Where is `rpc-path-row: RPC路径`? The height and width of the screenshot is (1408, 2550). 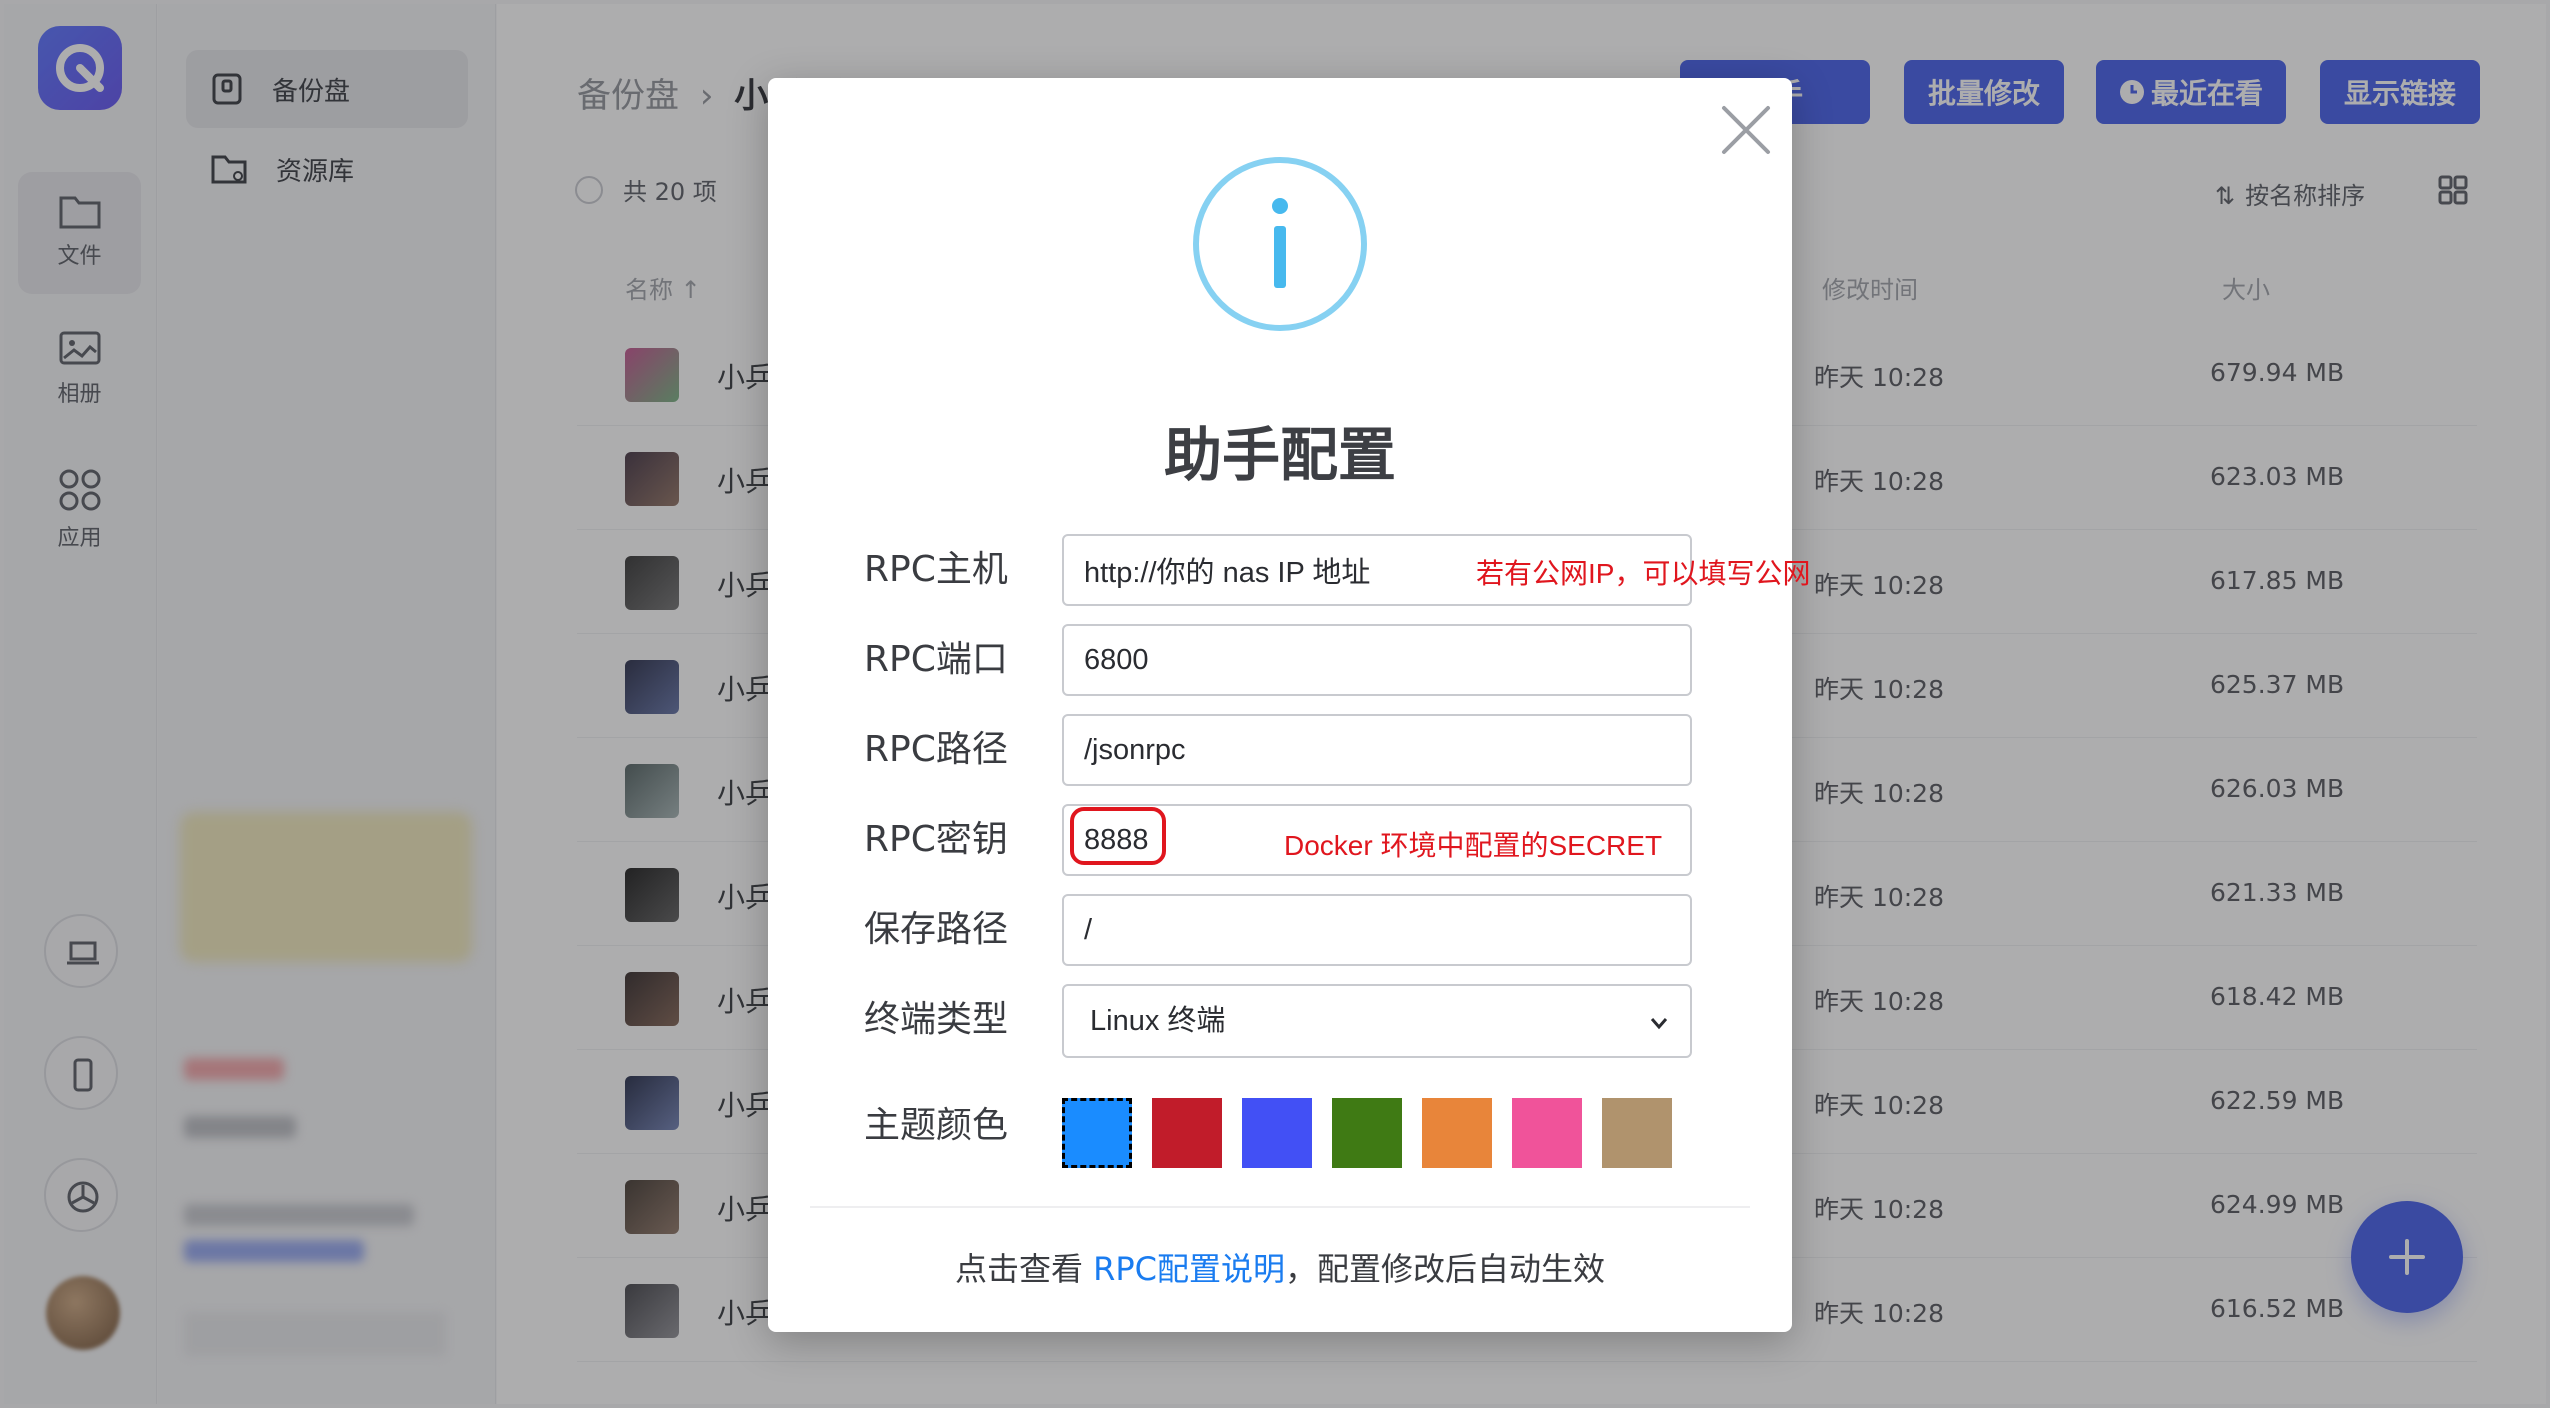
rpc-path-row: RPC路径 is located at coordinates (1284, 750).